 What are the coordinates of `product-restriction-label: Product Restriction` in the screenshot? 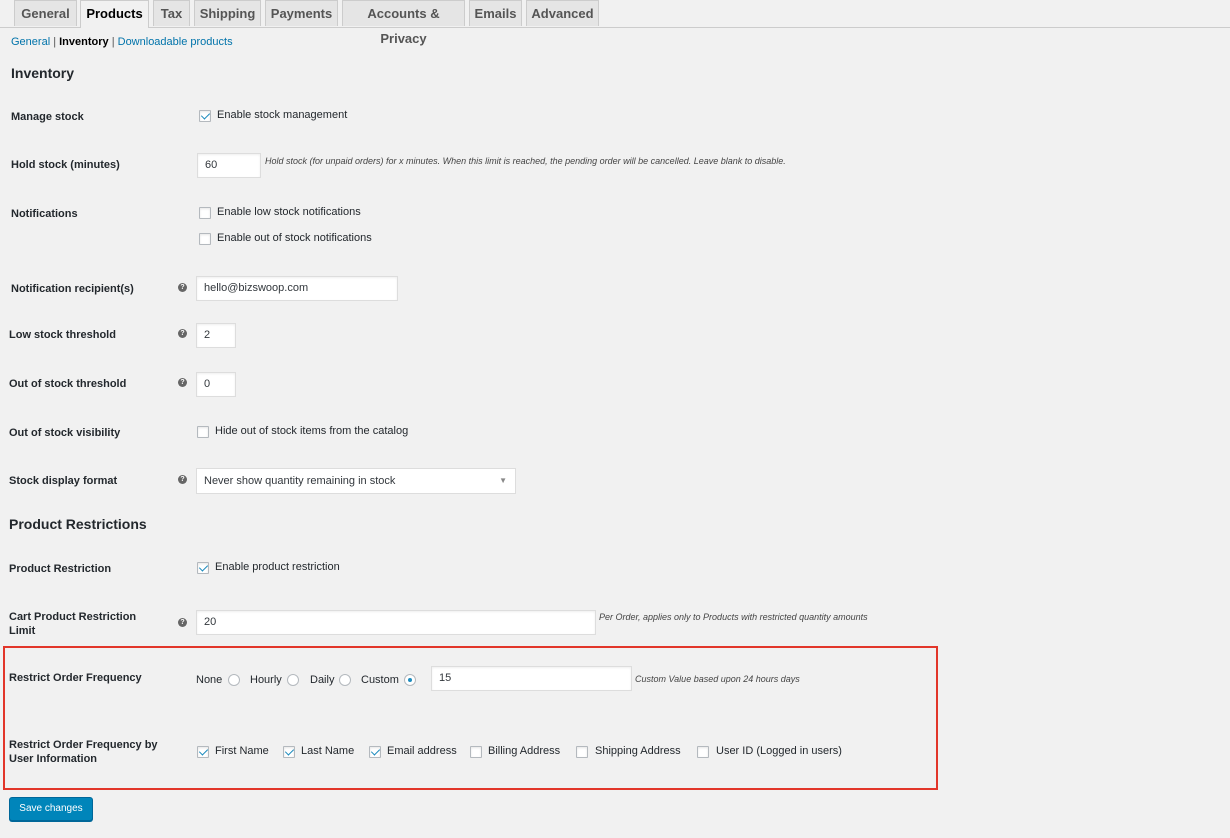 It's located at (60, 569).